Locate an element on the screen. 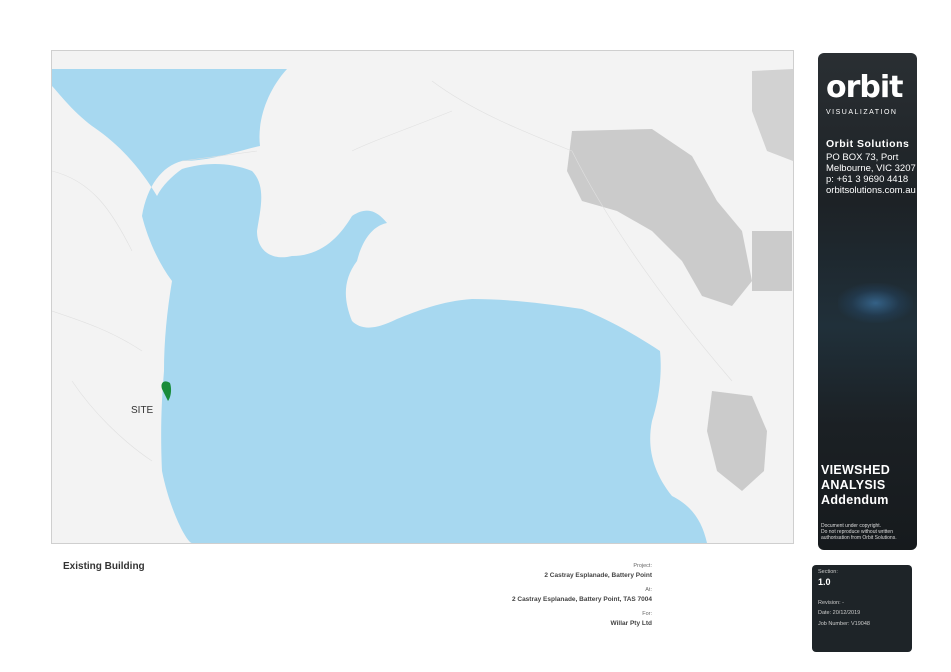  document-title: VIEWSHED ANALYSIS Addendum is located at coordinates (868, 485).